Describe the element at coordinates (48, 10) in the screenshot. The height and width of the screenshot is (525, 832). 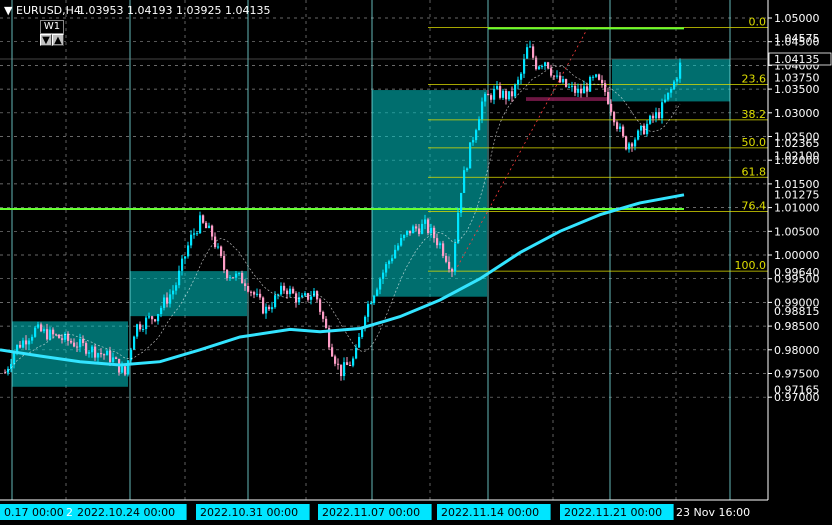
I see `symbol-label: EURUSD,H4` at that location.